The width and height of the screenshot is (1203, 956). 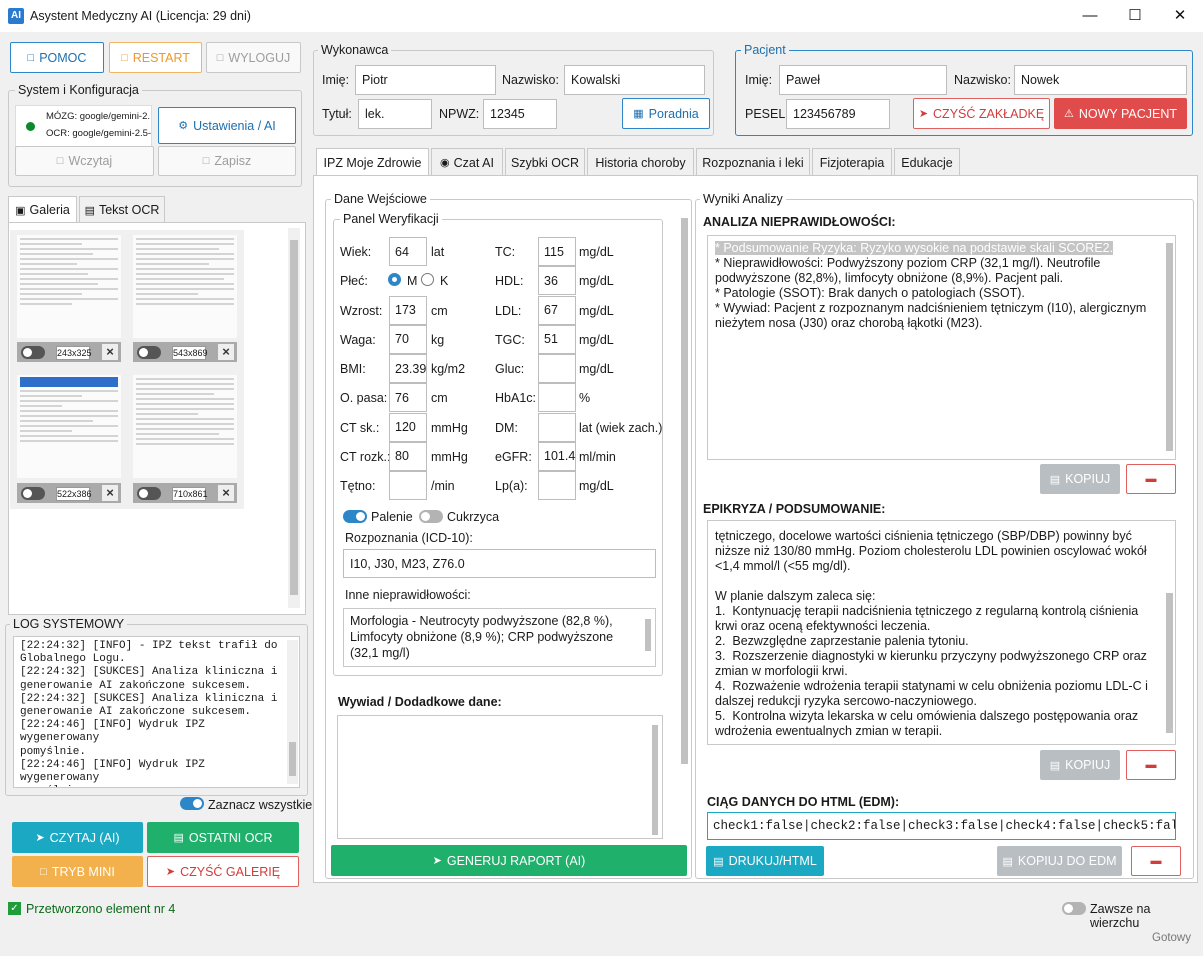 I want to click on new-patient-button: ⚠ NOWY PACJENT, so click(x=1120, y=113).